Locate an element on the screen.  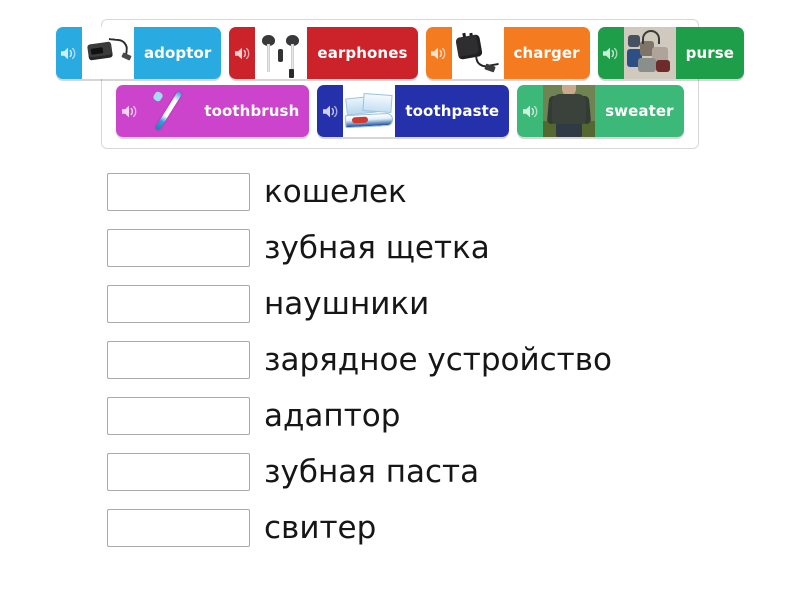
answer-word: зарядное устройство is located at coordinates (438, 360).